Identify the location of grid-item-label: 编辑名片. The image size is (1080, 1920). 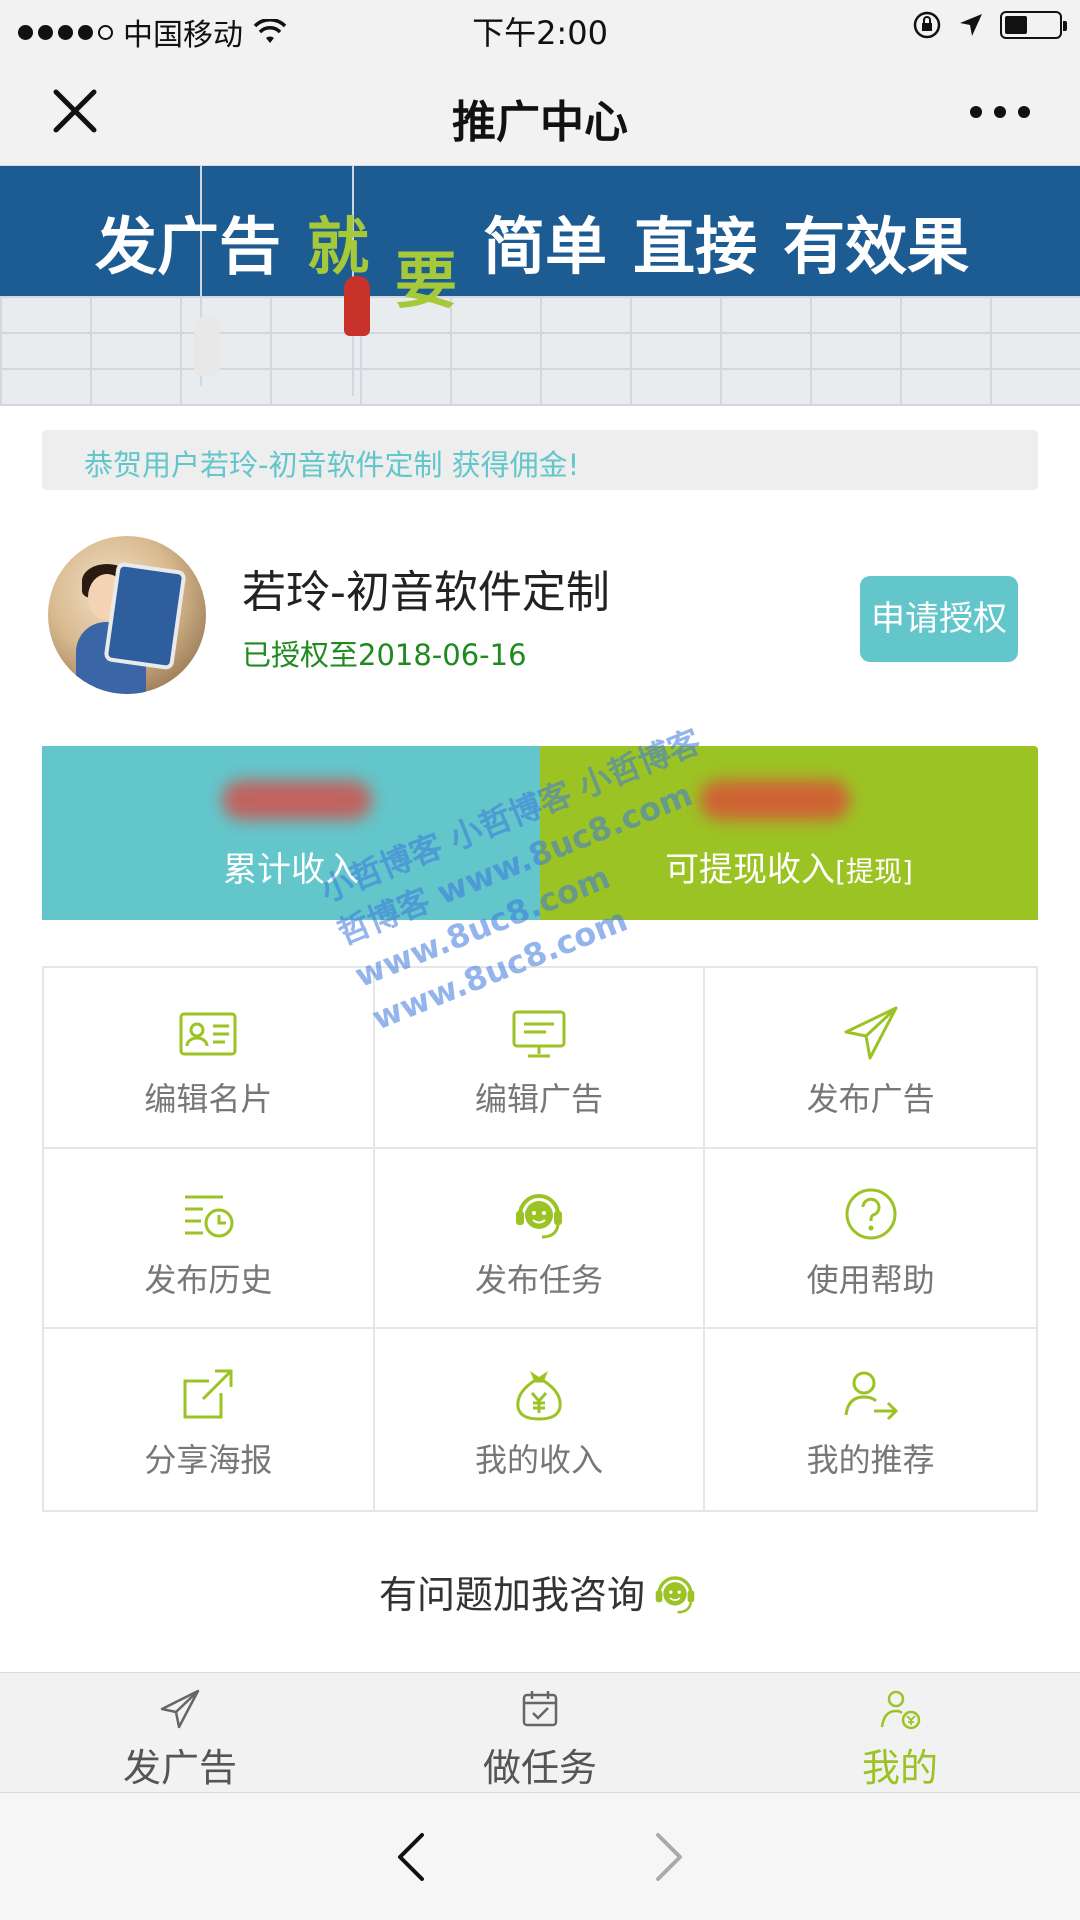
(208, 1099).